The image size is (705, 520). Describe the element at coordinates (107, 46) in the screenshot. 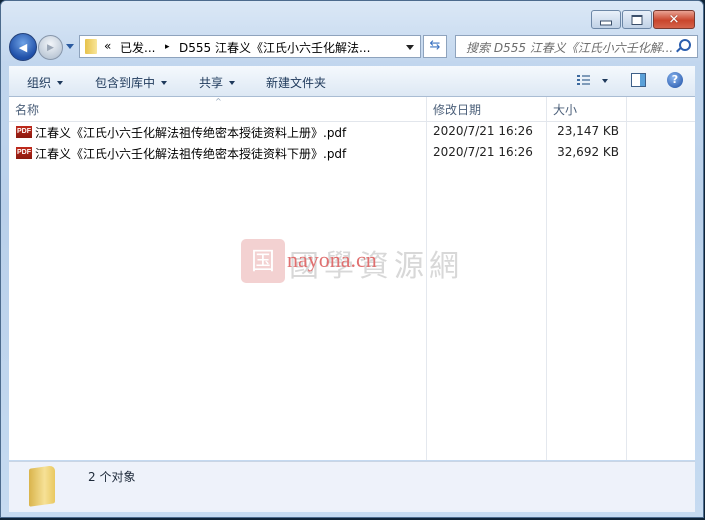

I see `address-overflow: «` at that location.